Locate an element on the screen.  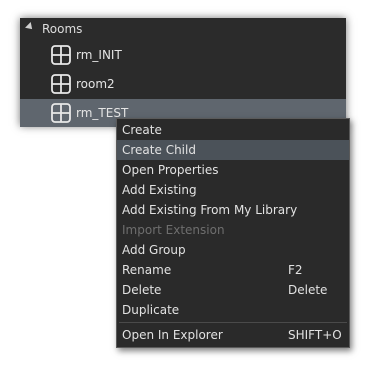
menu-item-label: Rename is located at coordinates (147, 270).